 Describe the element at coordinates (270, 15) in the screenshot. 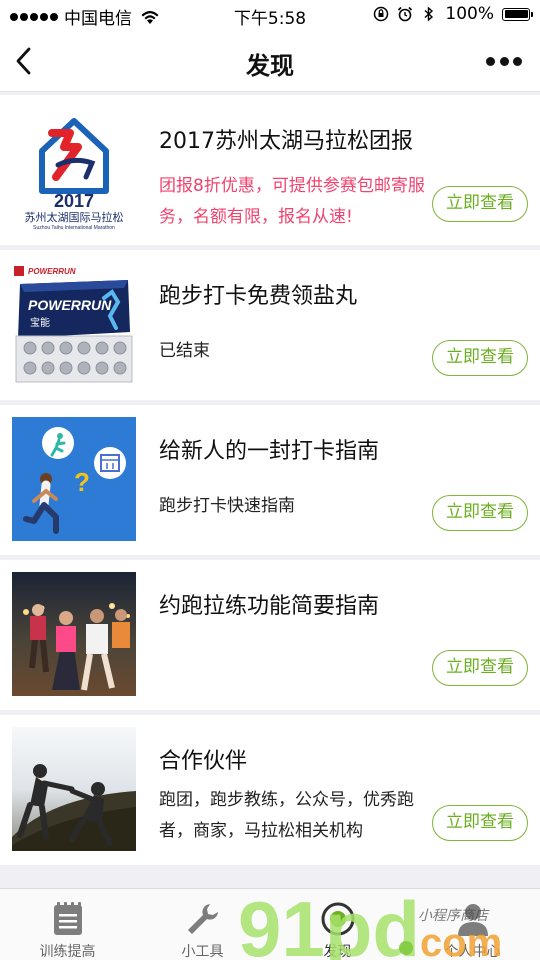

I see `status-bar: 中国电信 下午5:58 100%` at that location.